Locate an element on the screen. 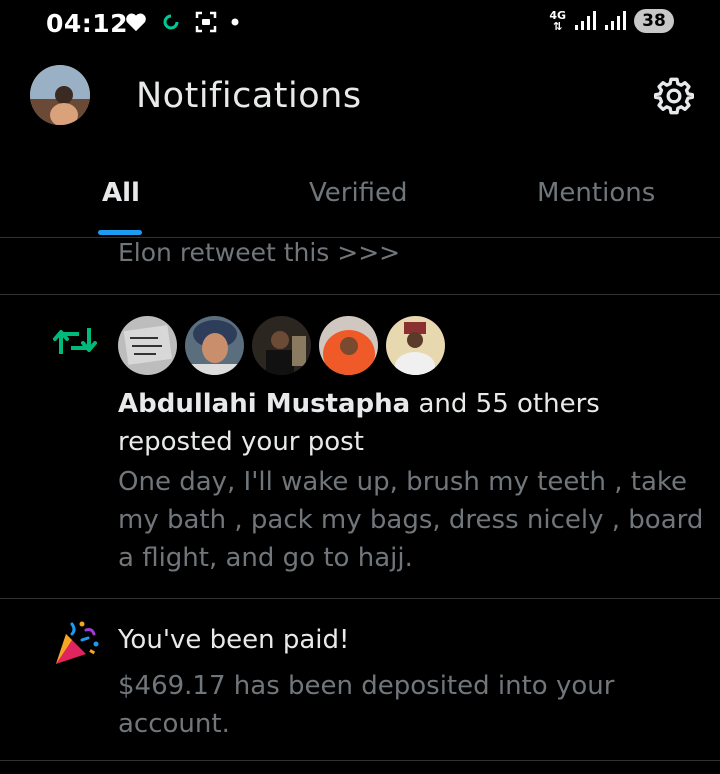 This screenshot has width=720, height=774. profile-avatar is located at coordinates (60, 95).